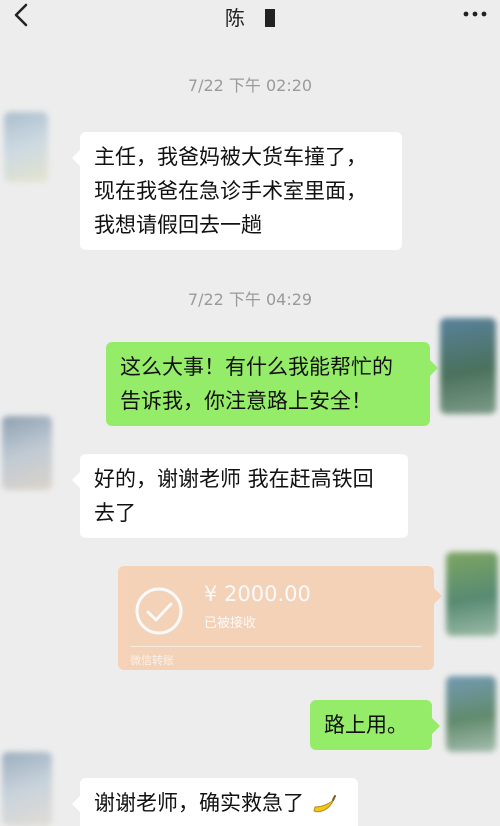  I want to click on message-line: 我想请假回去一趟, so click(178, 225).